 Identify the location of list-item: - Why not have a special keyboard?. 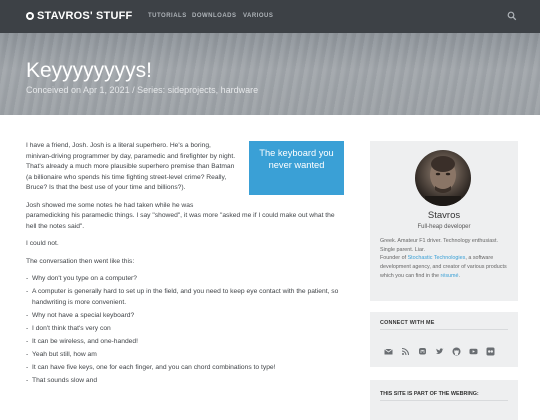
(80, 315).